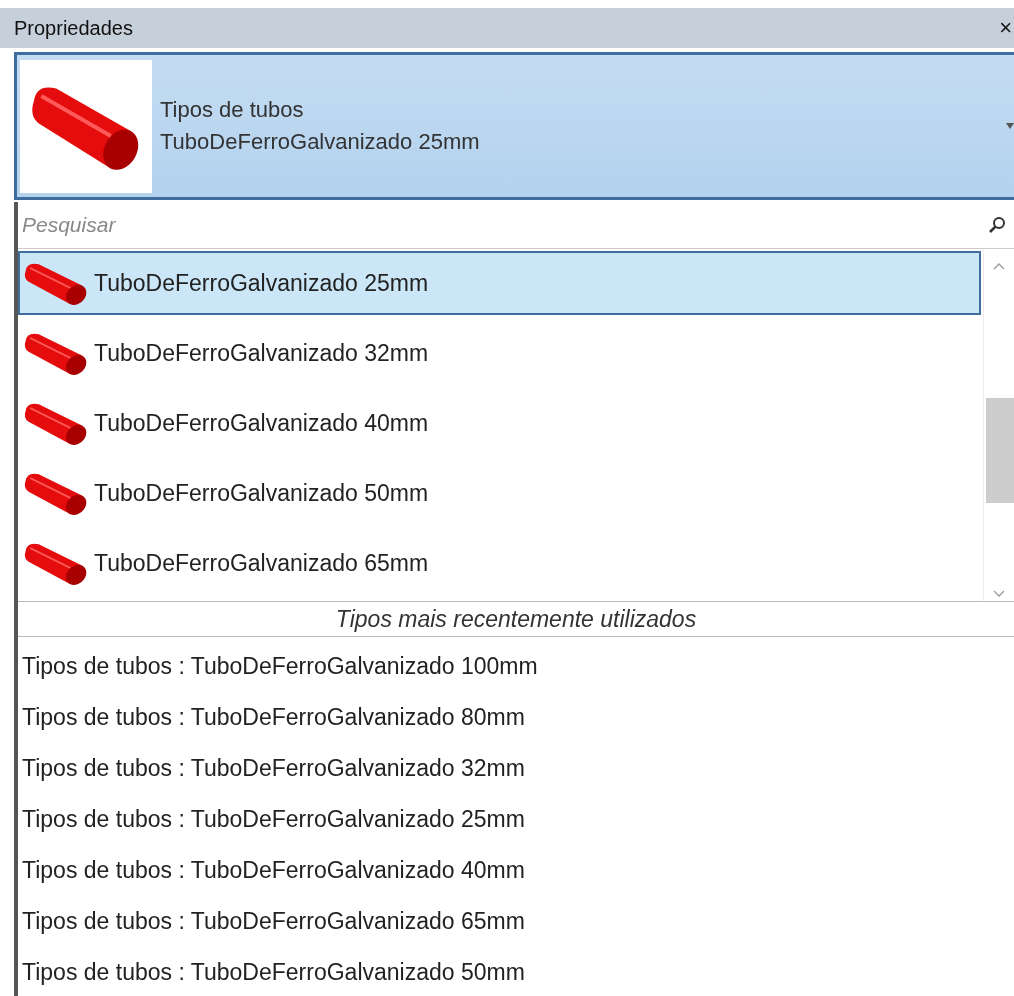  Describe the element at coordinates (232, 110) in the screenshot. I see `type-category: Tipos de tubos` at that location.